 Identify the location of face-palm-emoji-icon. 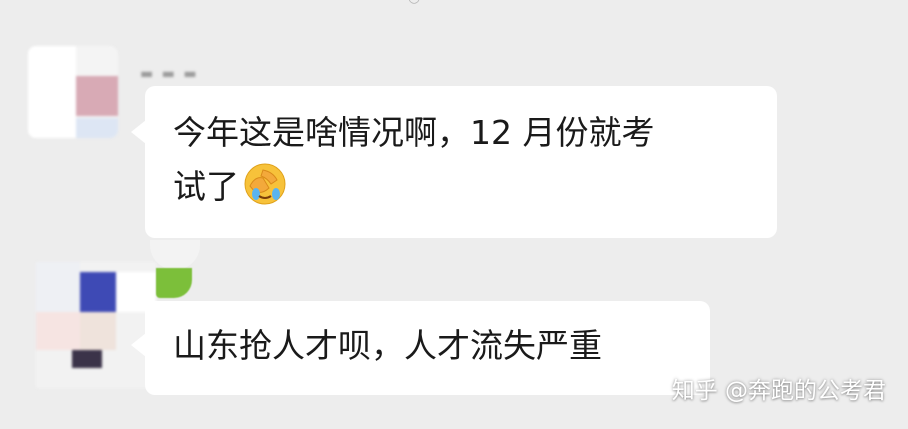
(265, 184).